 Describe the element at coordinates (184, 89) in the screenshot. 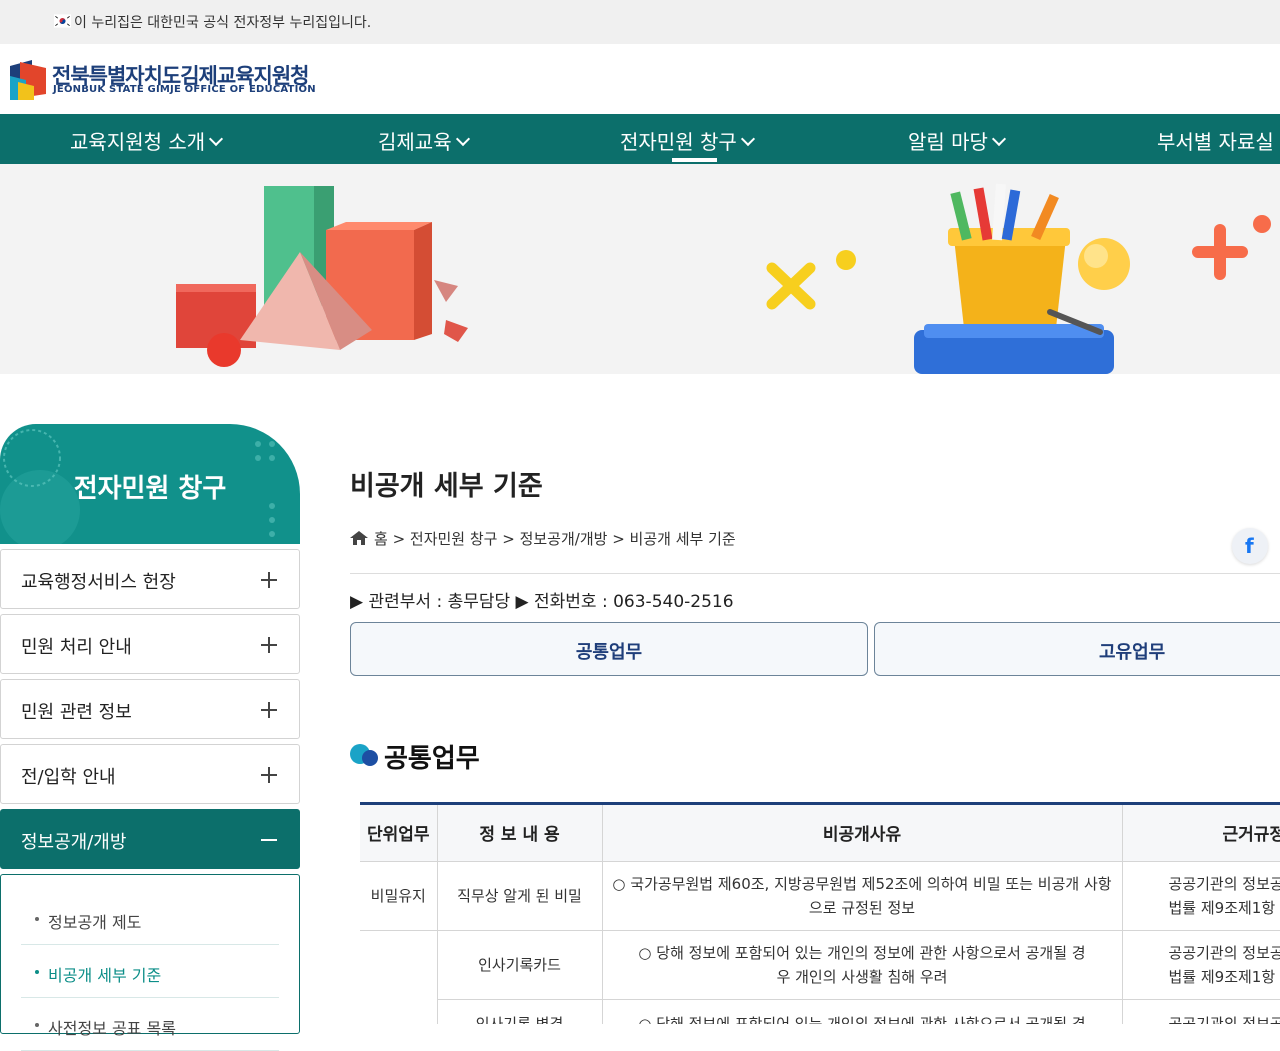

I see `org-name-en: JEONBUK STATE GIMJE OFFICE OF EDUCATION` at that location.